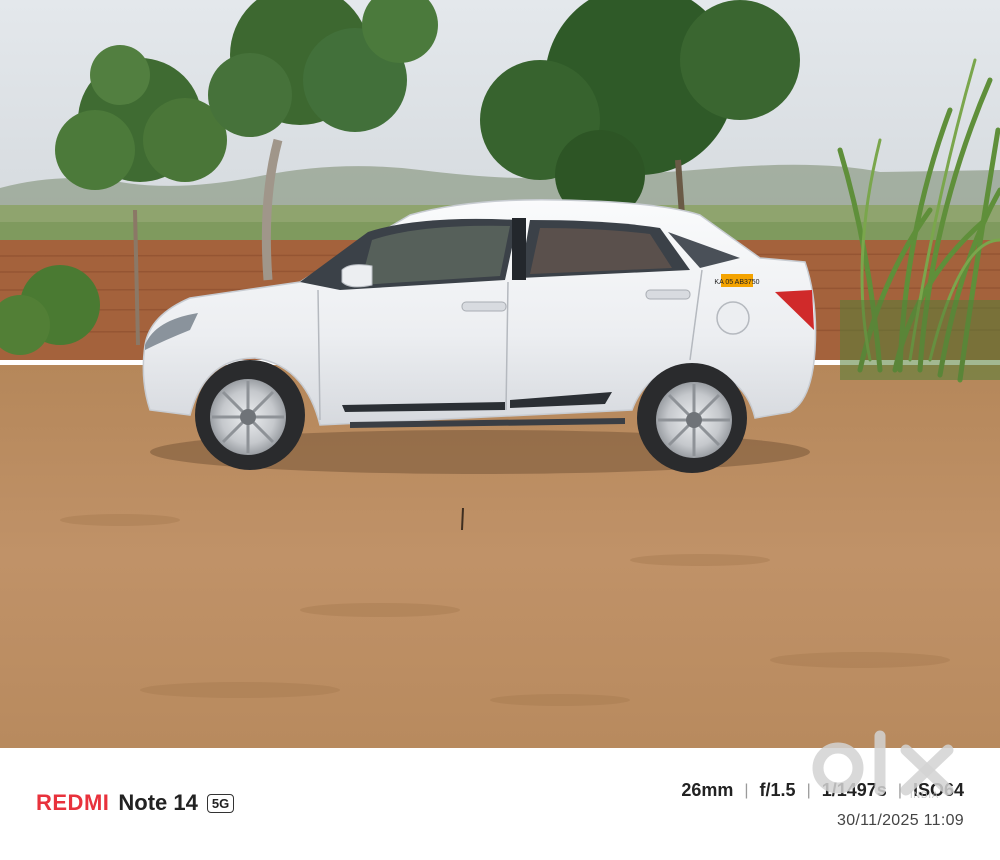 The image size is (1000, 860). I want to click on network-badge: 5G, so click(220, 803).